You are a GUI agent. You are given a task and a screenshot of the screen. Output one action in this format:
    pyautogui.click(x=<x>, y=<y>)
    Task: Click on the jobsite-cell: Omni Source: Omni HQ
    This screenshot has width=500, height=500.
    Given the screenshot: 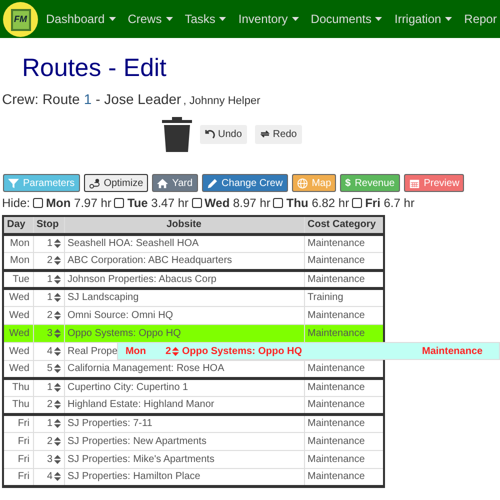 What is the action you would take?
    pyautogui.click(x=184, y=315)
    